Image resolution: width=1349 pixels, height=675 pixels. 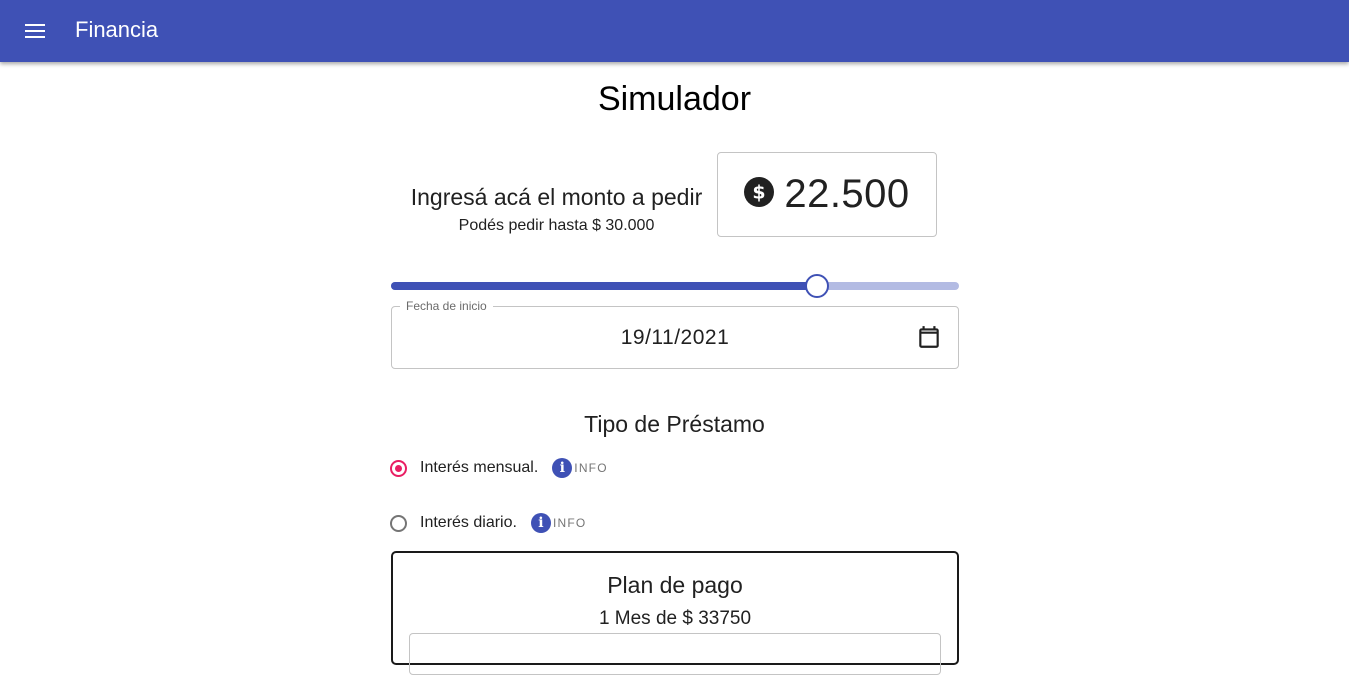 What do you see at coordinates (674, 99) in the screenshot?
I see `page-title: Simulador` at bounding box center [674, 99].